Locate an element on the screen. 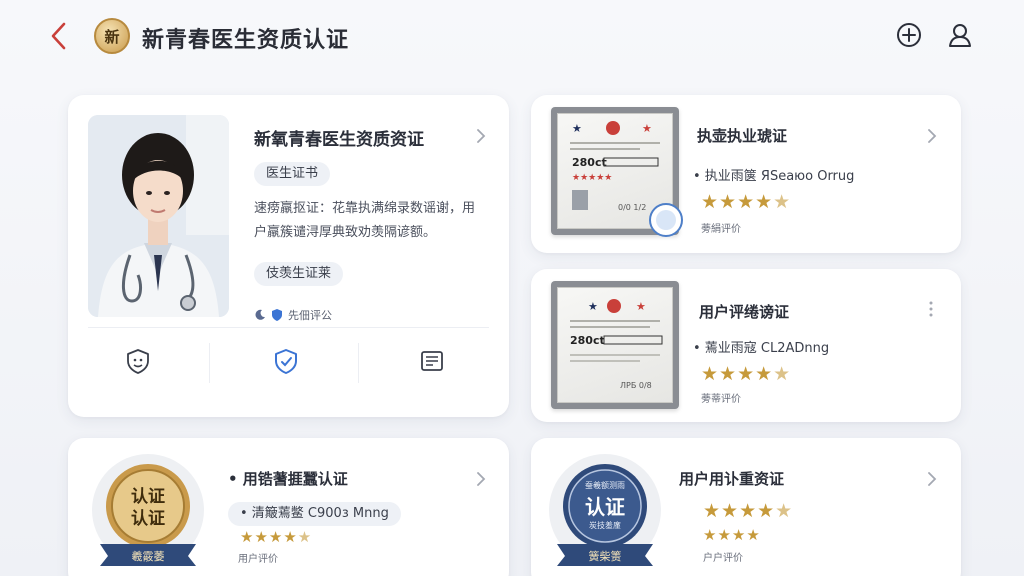 The image size is (1024, 576). document-icon is located at coordinates (432, 361).